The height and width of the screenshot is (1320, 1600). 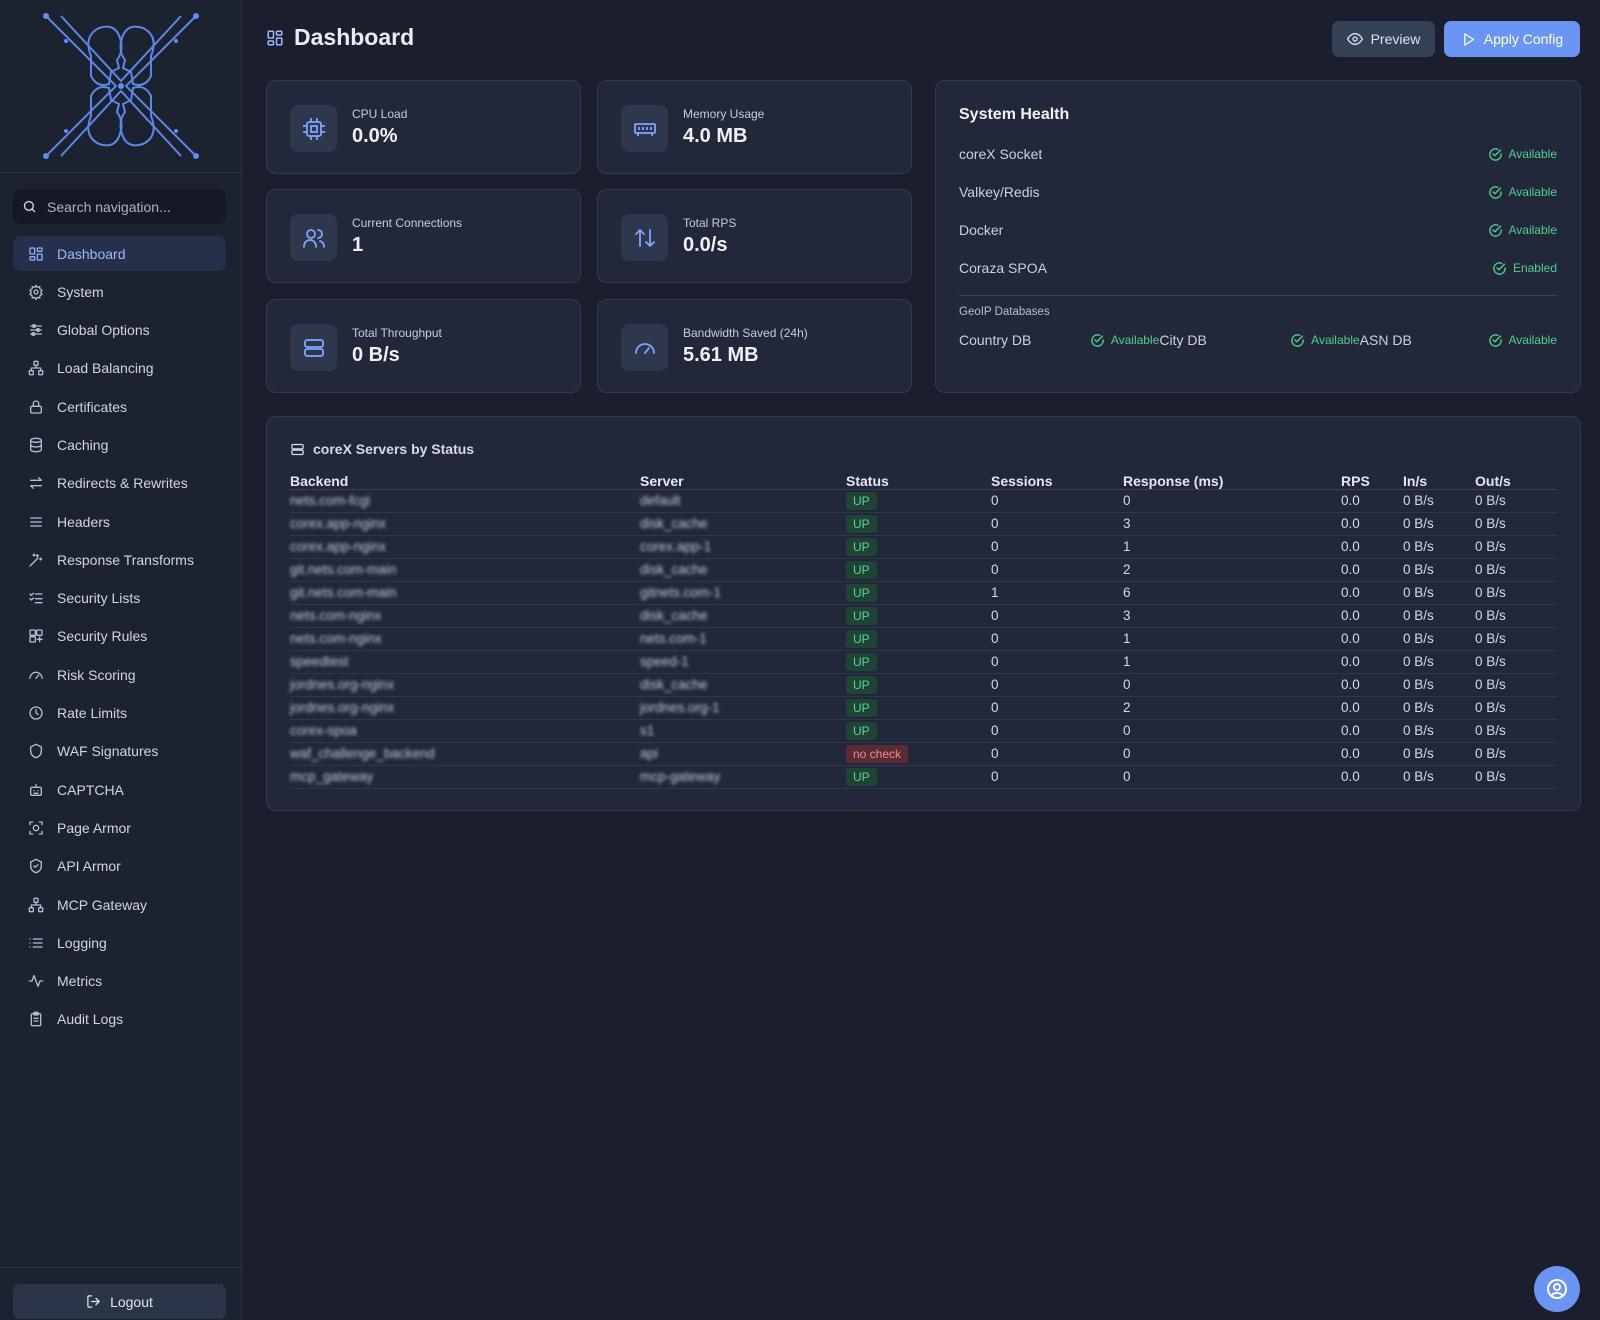 What do you see at coordinates (1124, 340) in the screenshot?
I see `geoip-status: Available` at bounding box center [1124, 340].